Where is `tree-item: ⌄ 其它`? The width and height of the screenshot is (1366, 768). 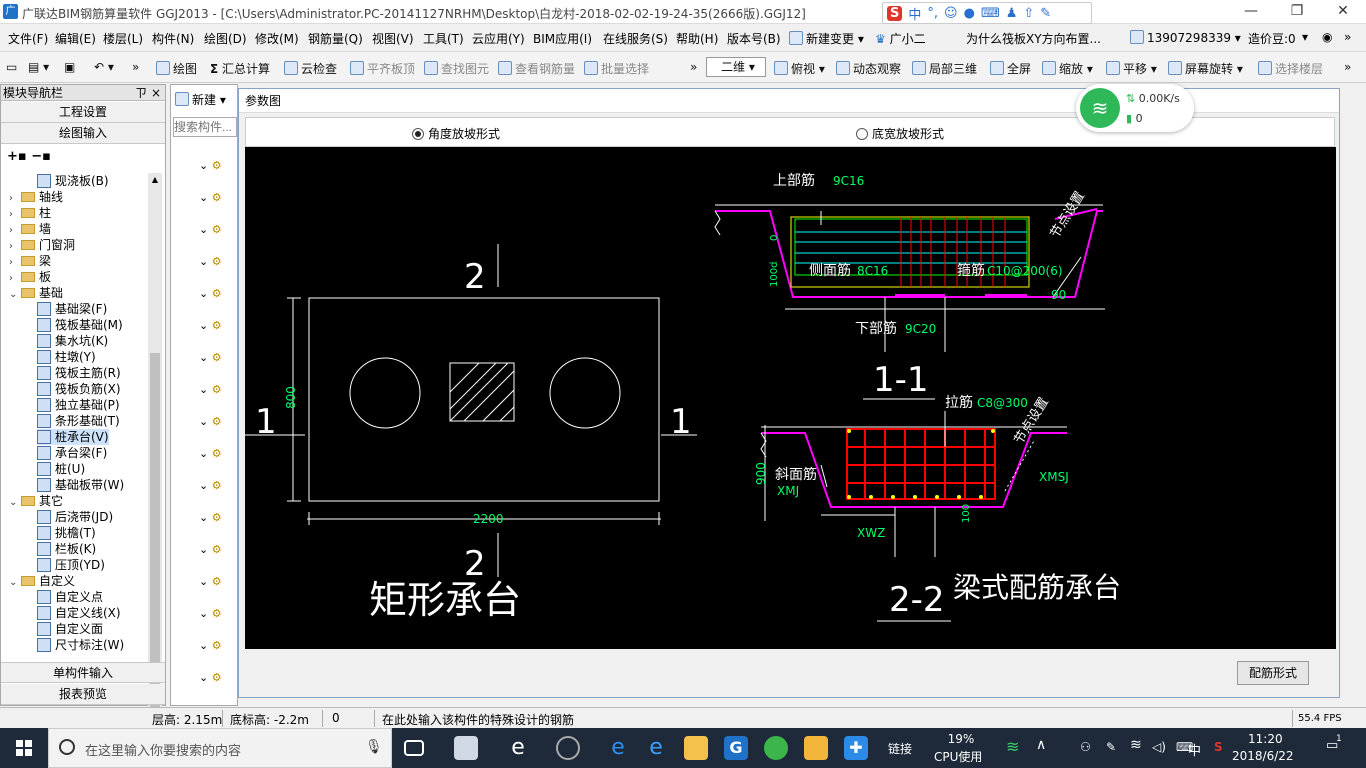
tree-item: ⌄ 其它 is located at coordinates (36, 501).